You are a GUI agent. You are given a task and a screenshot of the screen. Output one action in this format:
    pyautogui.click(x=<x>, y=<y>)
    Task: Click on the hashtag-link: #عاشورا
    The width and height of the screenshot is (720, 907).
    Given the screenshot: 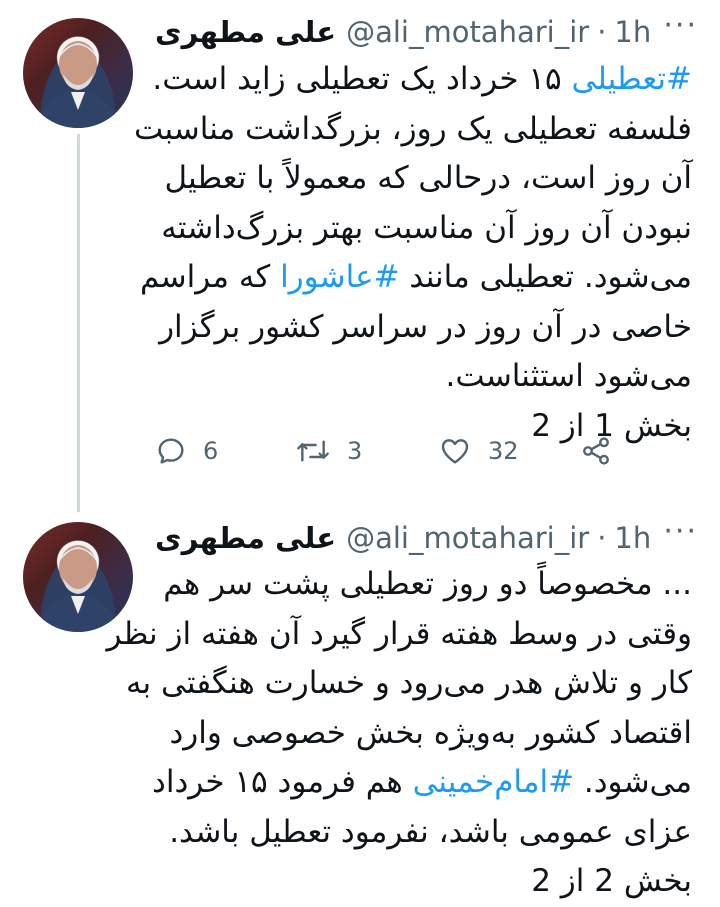 What is the action you would take?
    pyautogui.click(x=340, y=277)
    